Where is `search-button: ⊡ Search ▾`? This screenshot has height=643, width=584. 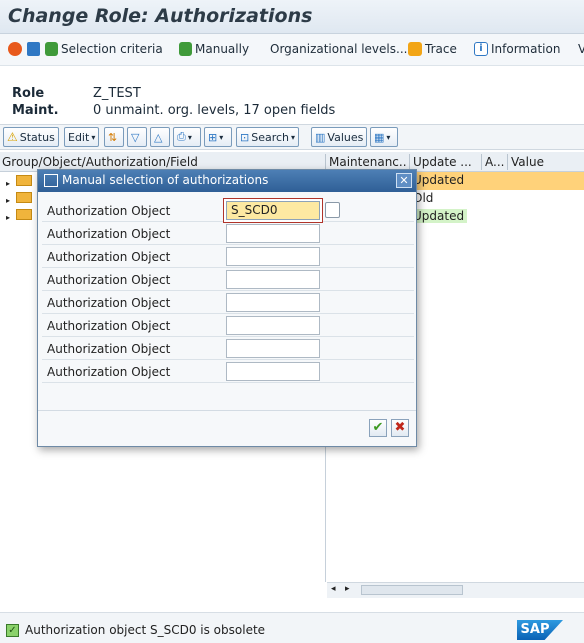 search-button: ⊡ Search ▾ is located at coordinates (268, 137).